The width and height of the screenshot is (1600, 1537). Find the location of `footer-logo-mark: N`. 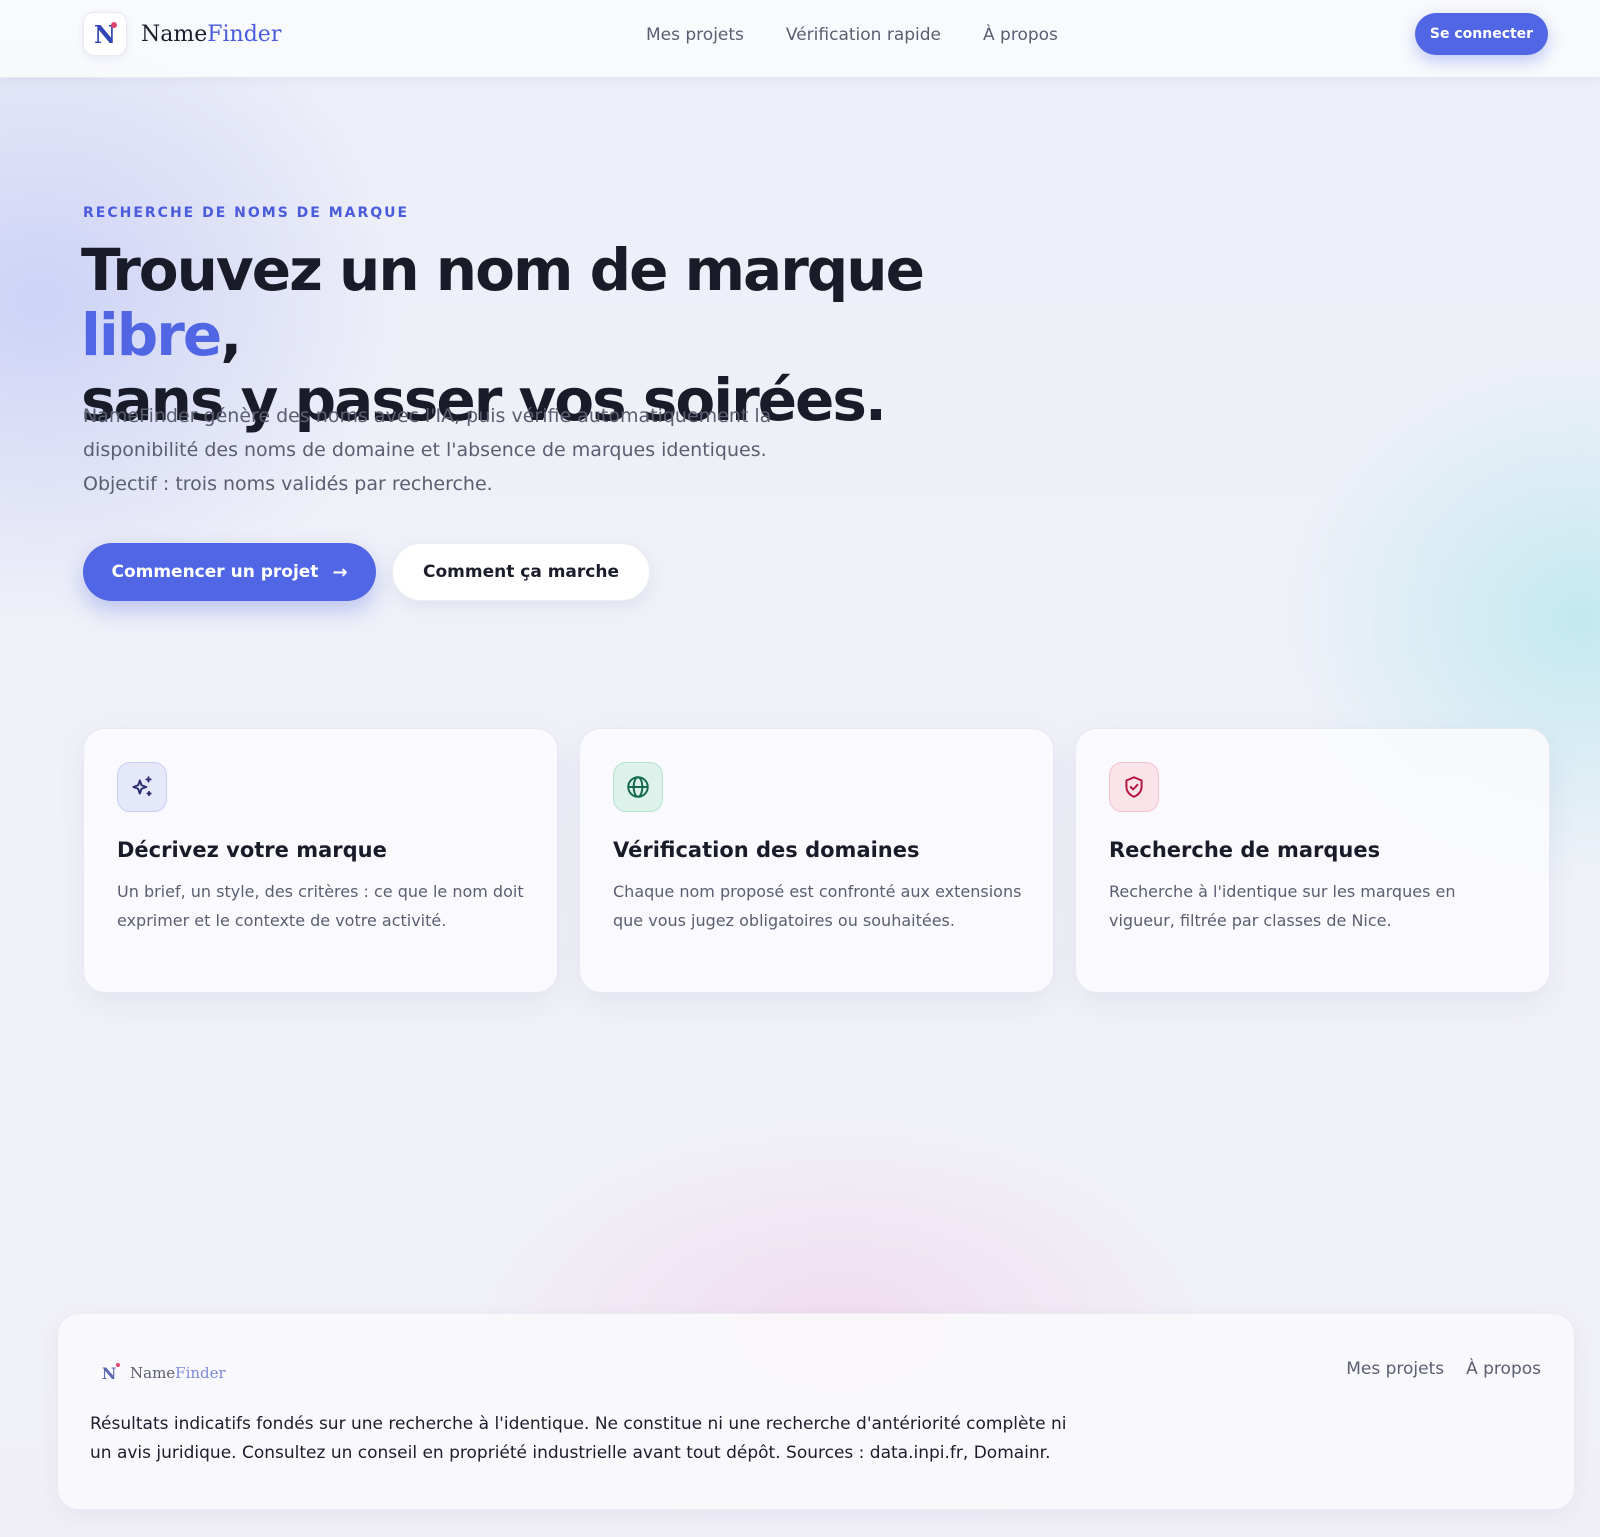

footer-logo-mark: N is located at coordinates (109, 1373).